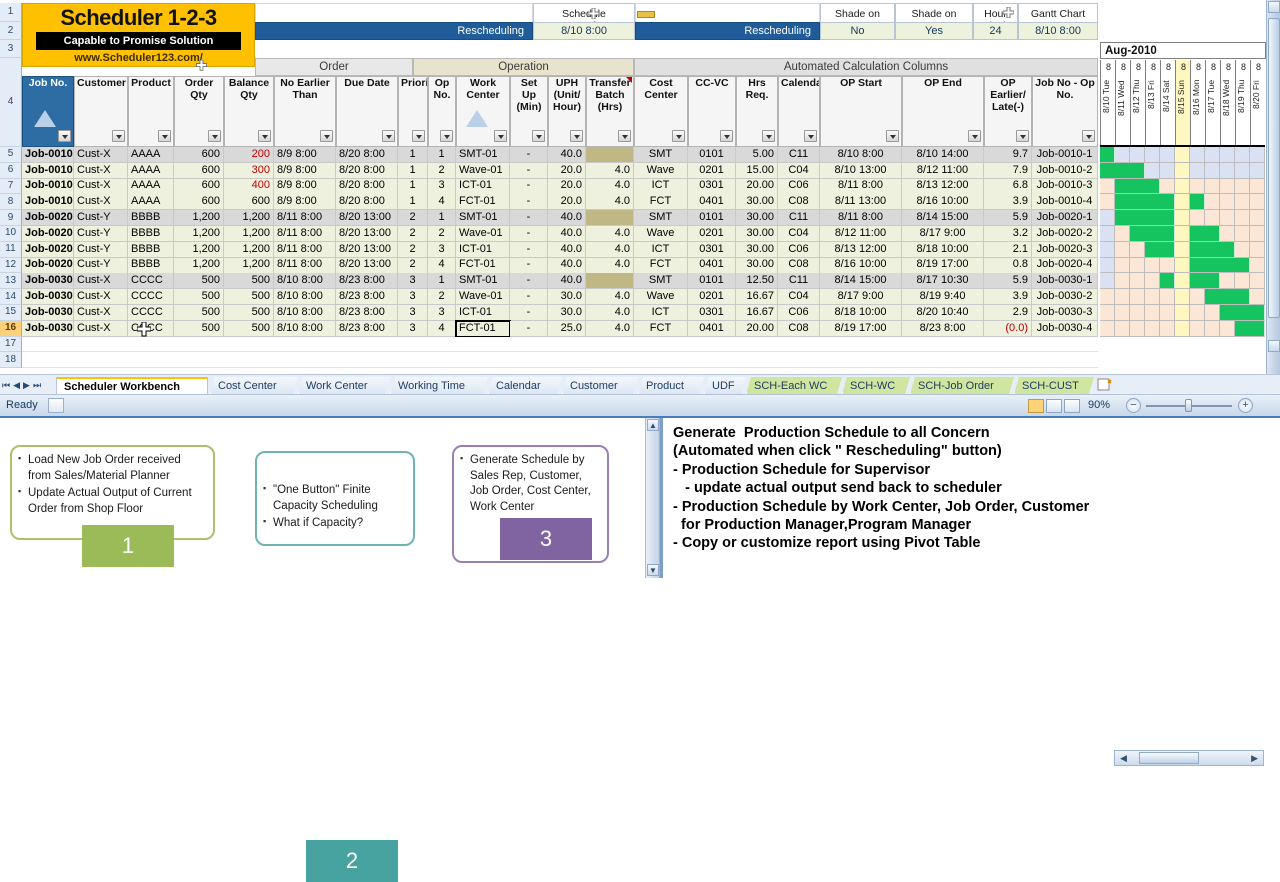  What do you see at coordinates (11, 249) in the screenshot?
I see `row-header-11: 11` at bounding box center [11, 249].